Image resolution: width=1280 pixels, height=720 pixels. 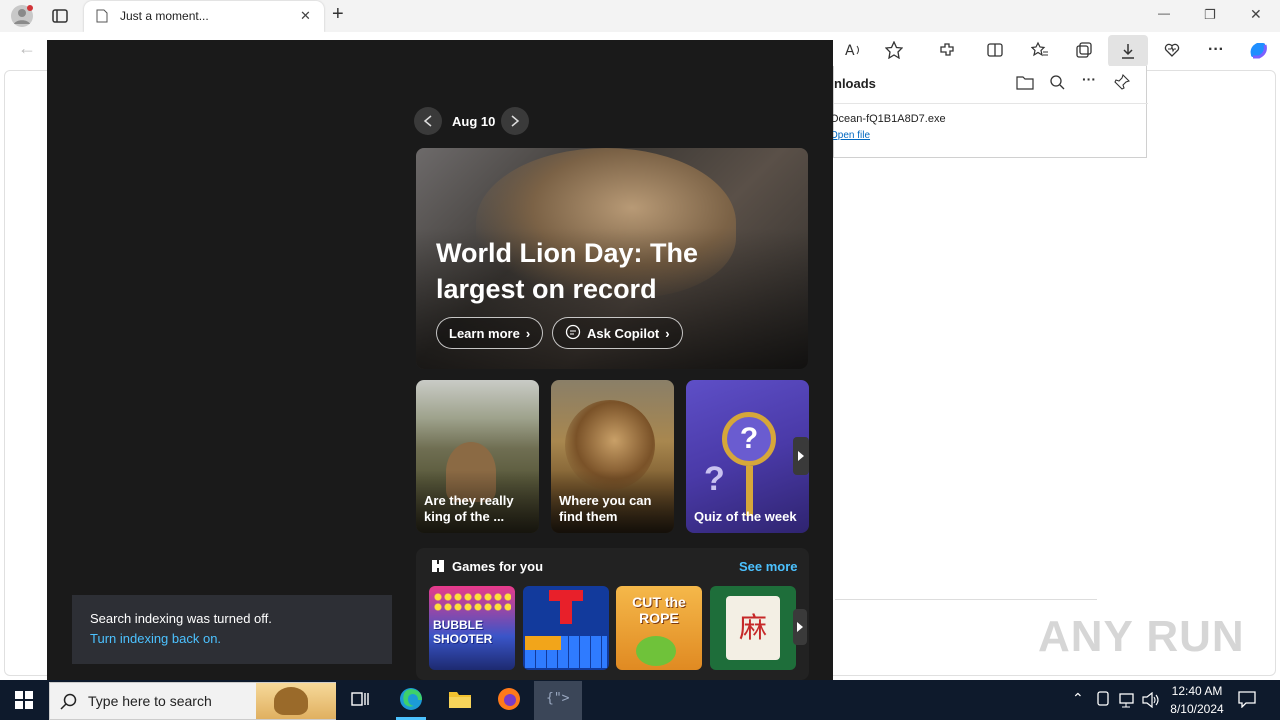 I want to click on quiz-card: ? ? Quiz of the week, so click(x=747, y=456).